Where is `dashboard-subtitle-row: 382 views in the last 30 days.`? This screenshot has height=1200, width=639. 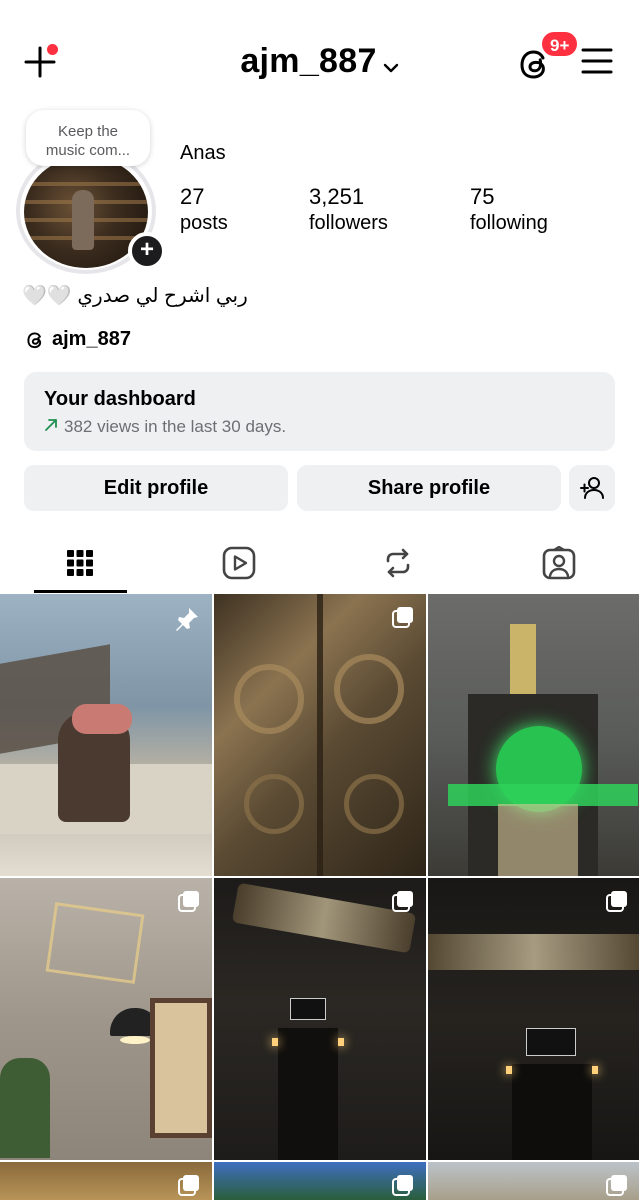
dashboard-subtitle-row: 382 views in the last 30 days. is located at coordinates (319, 427).